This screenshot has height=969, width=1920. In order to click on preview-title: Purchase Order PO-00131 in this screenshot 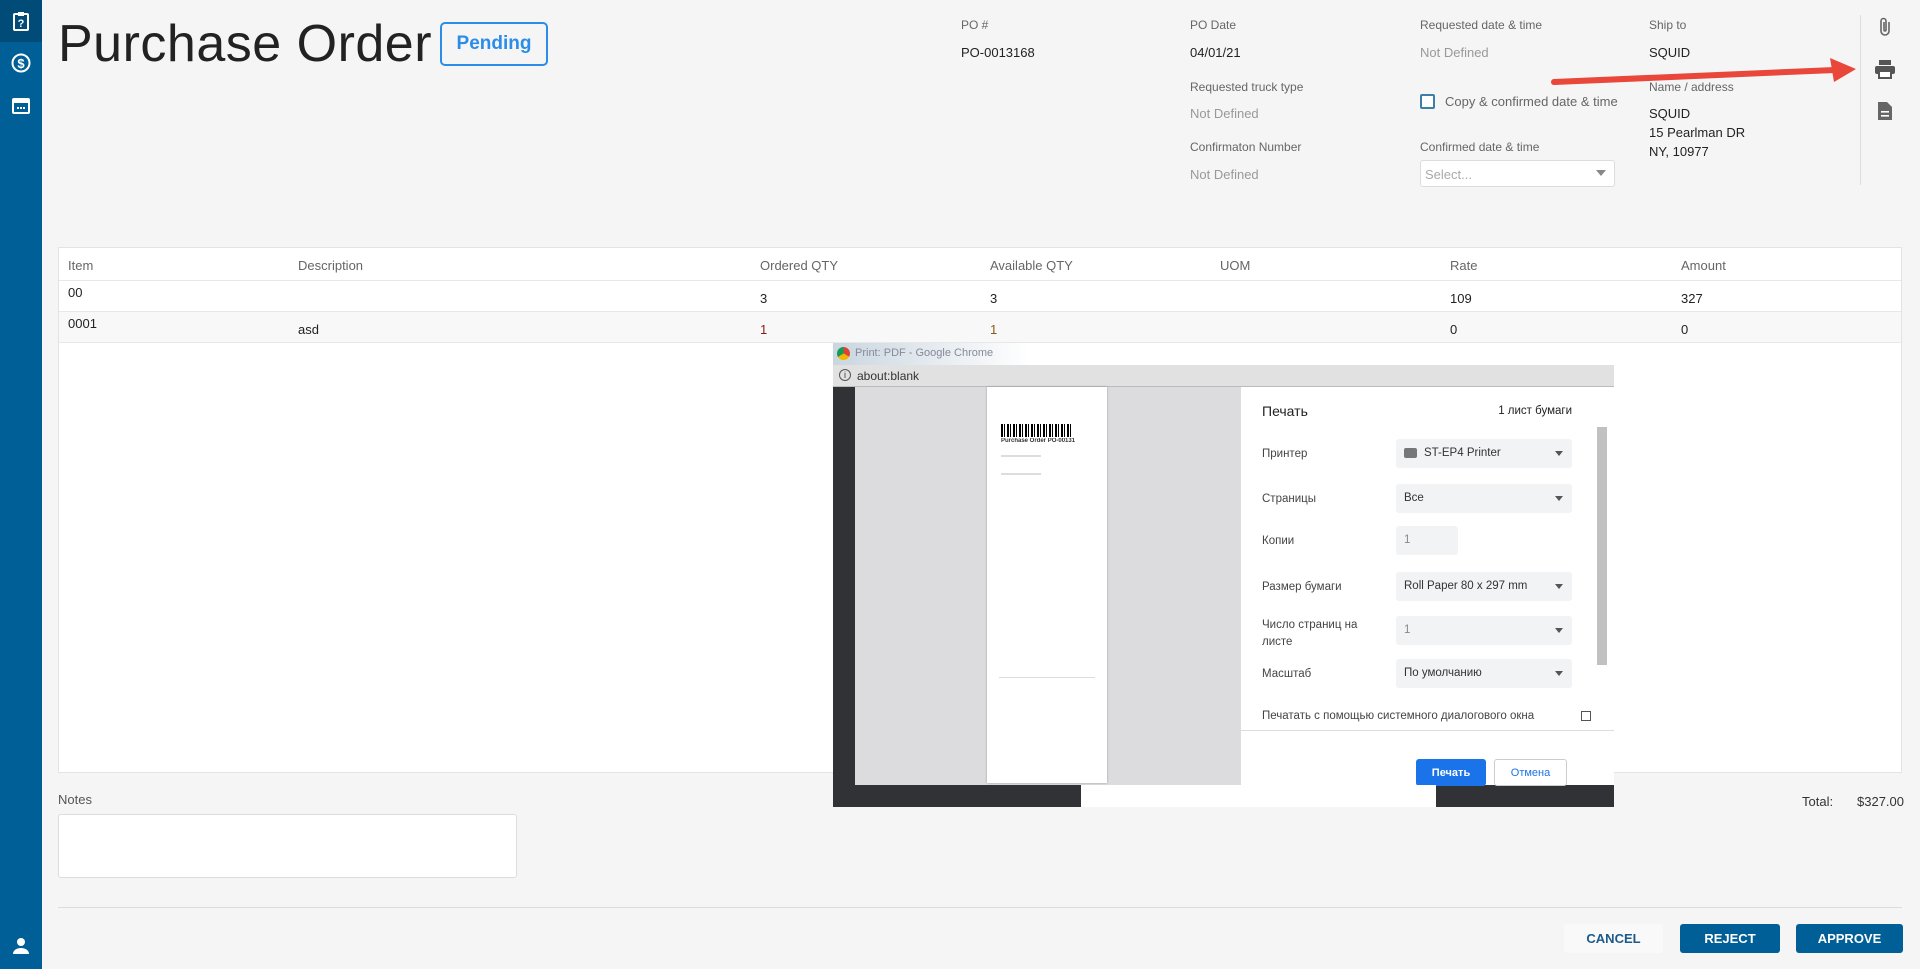, I will do `click(1038, 441)`.